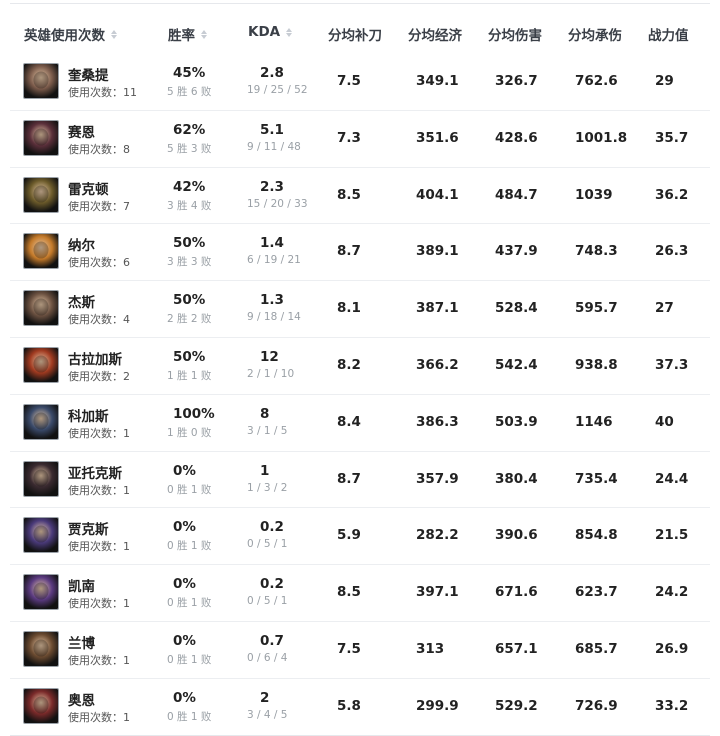 Image resolution: width=720 pixels, height=736 pixels. I want to click on header-kda: KDA, so click(270, 32).